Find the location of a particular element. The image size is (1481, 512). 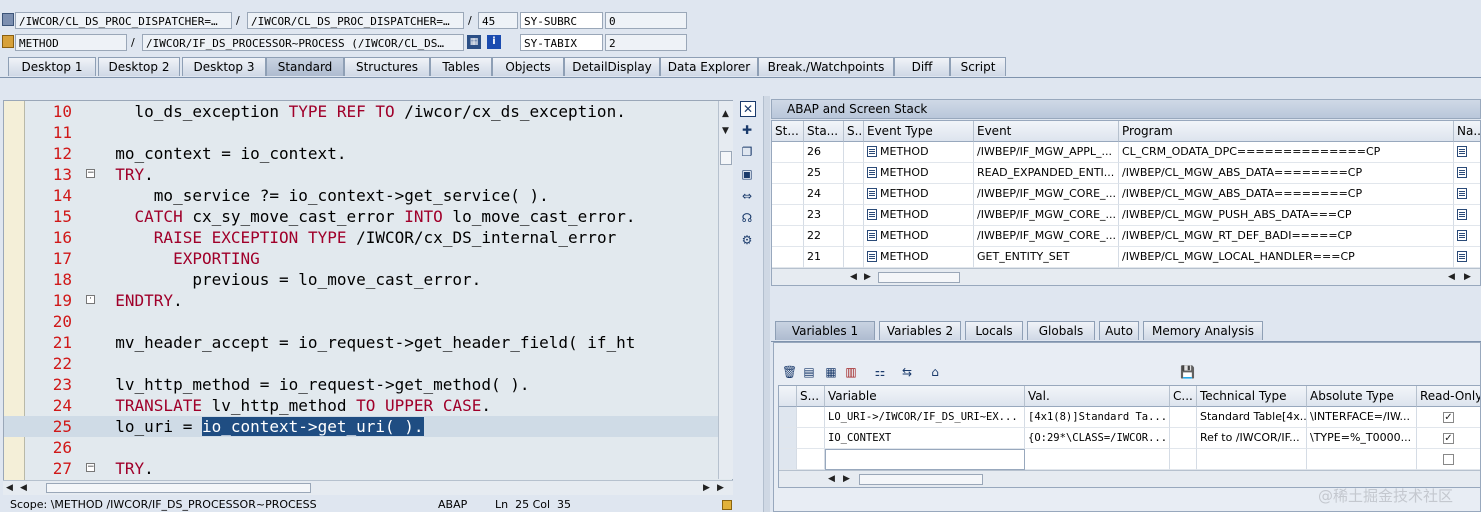

absolute-type-cell is located at coordinates (1362, 459).